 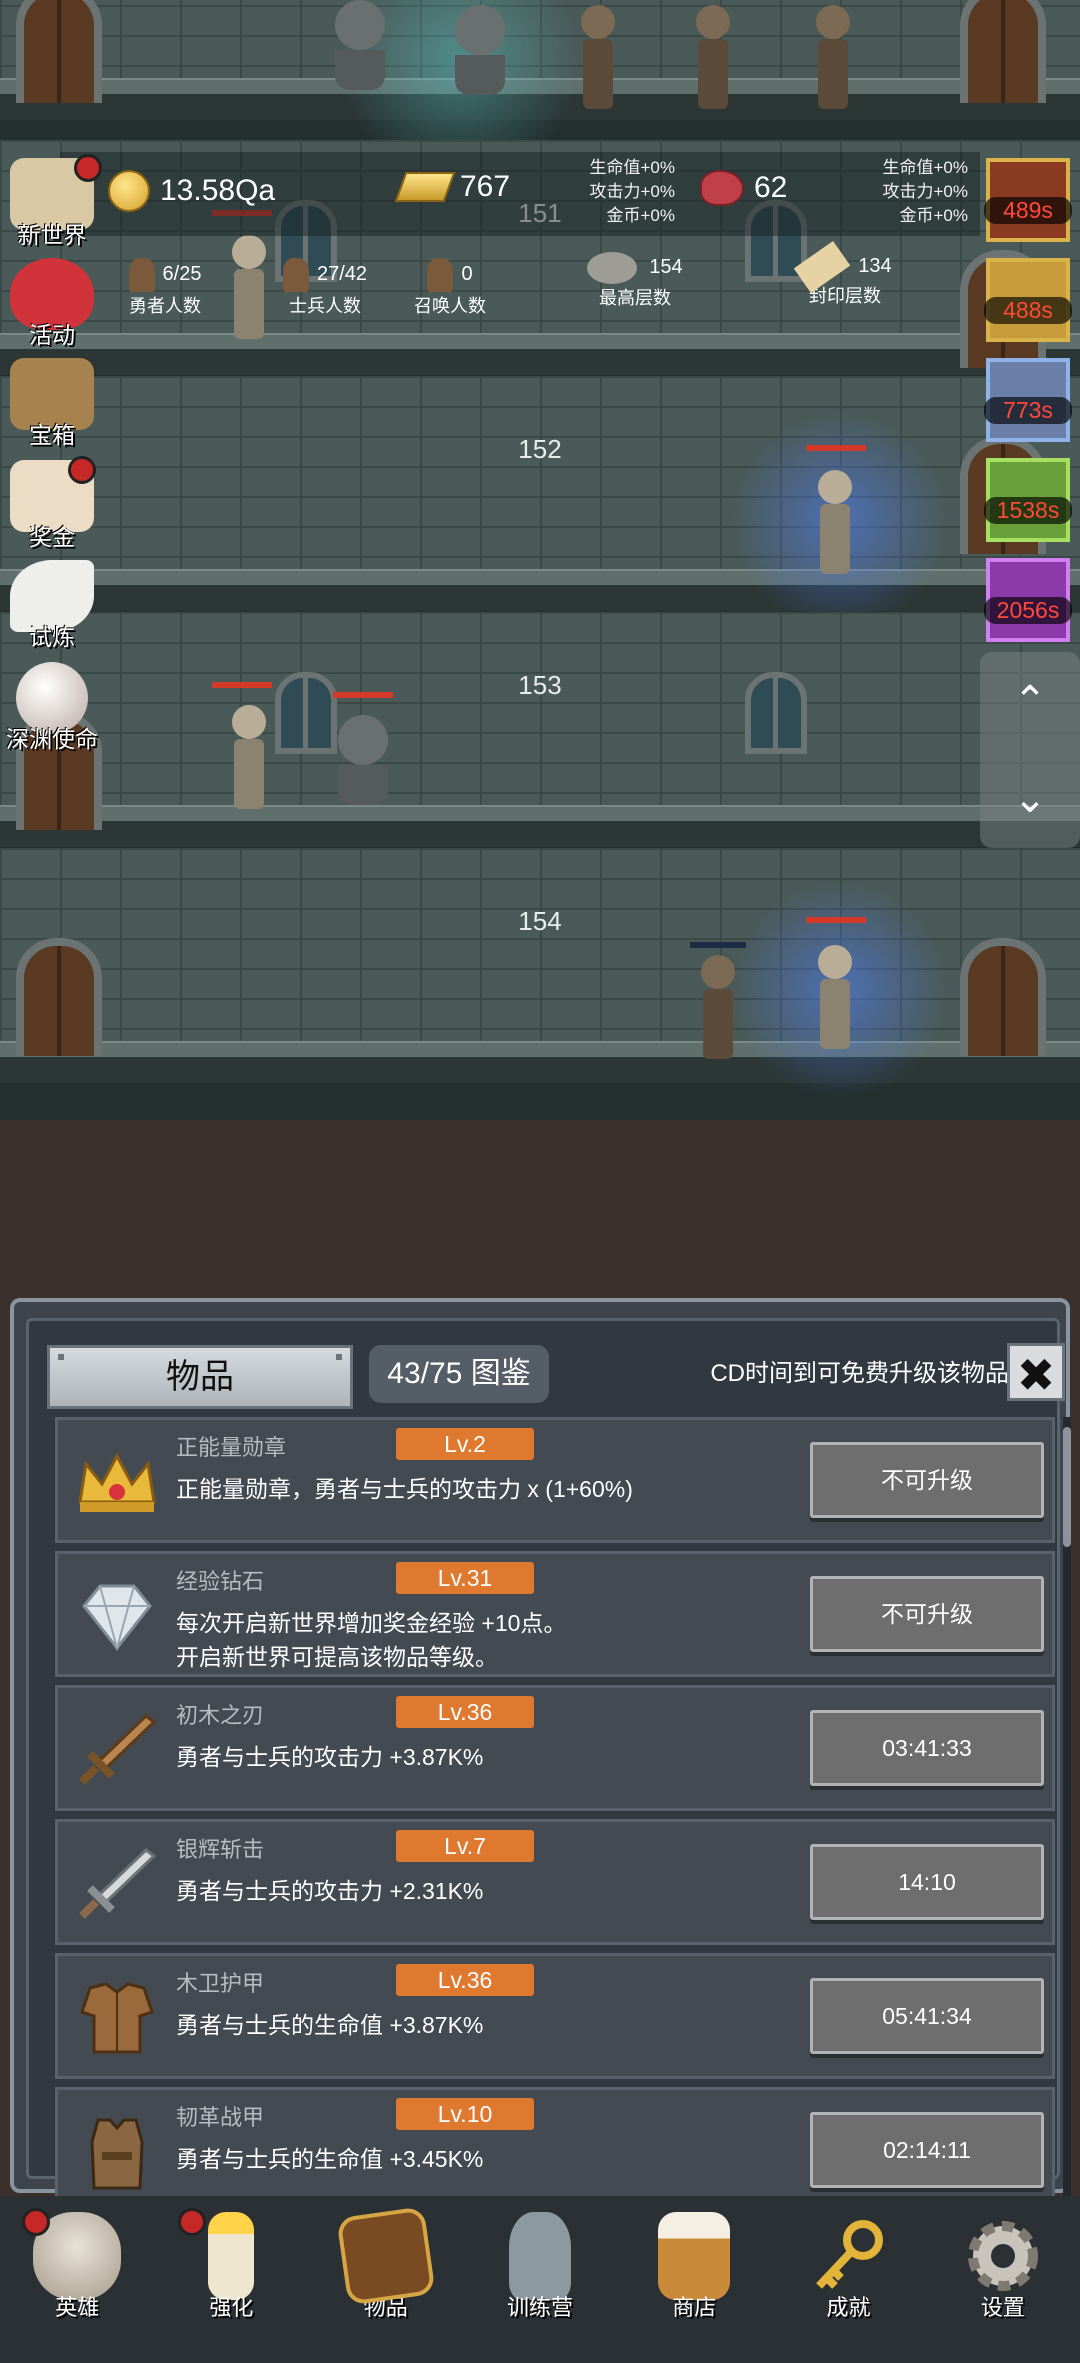 I want to click on upgrade-timer-button: 05:41:34, so click(x=927, y=2016).